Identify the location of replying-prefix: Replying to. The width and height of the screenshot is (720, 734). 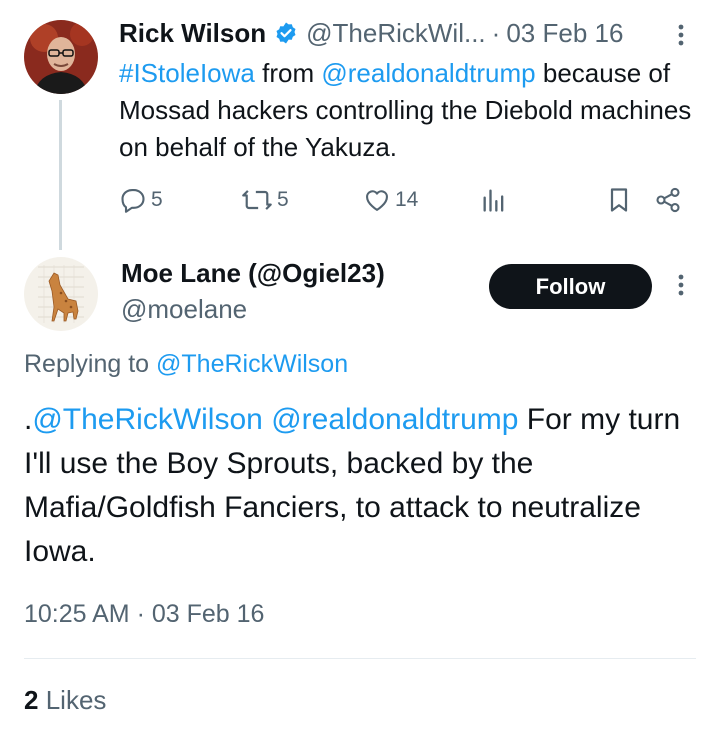
(87, 364).